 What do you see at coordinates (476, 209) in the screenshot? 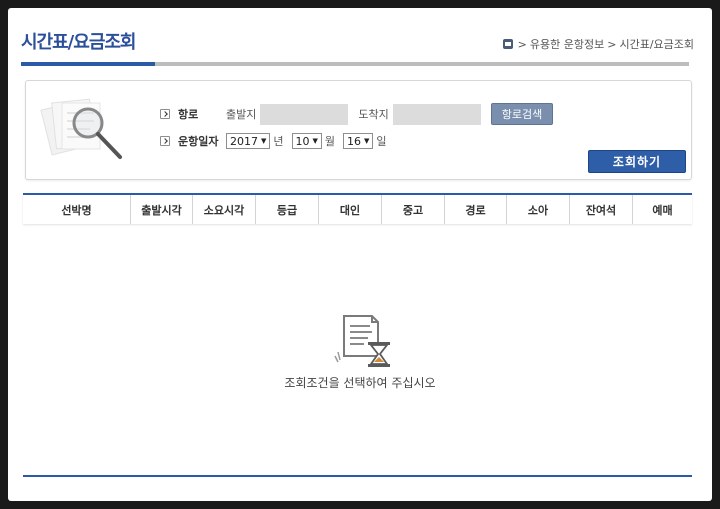
I see `column-header: 경로` at bounding box center [476, 209].